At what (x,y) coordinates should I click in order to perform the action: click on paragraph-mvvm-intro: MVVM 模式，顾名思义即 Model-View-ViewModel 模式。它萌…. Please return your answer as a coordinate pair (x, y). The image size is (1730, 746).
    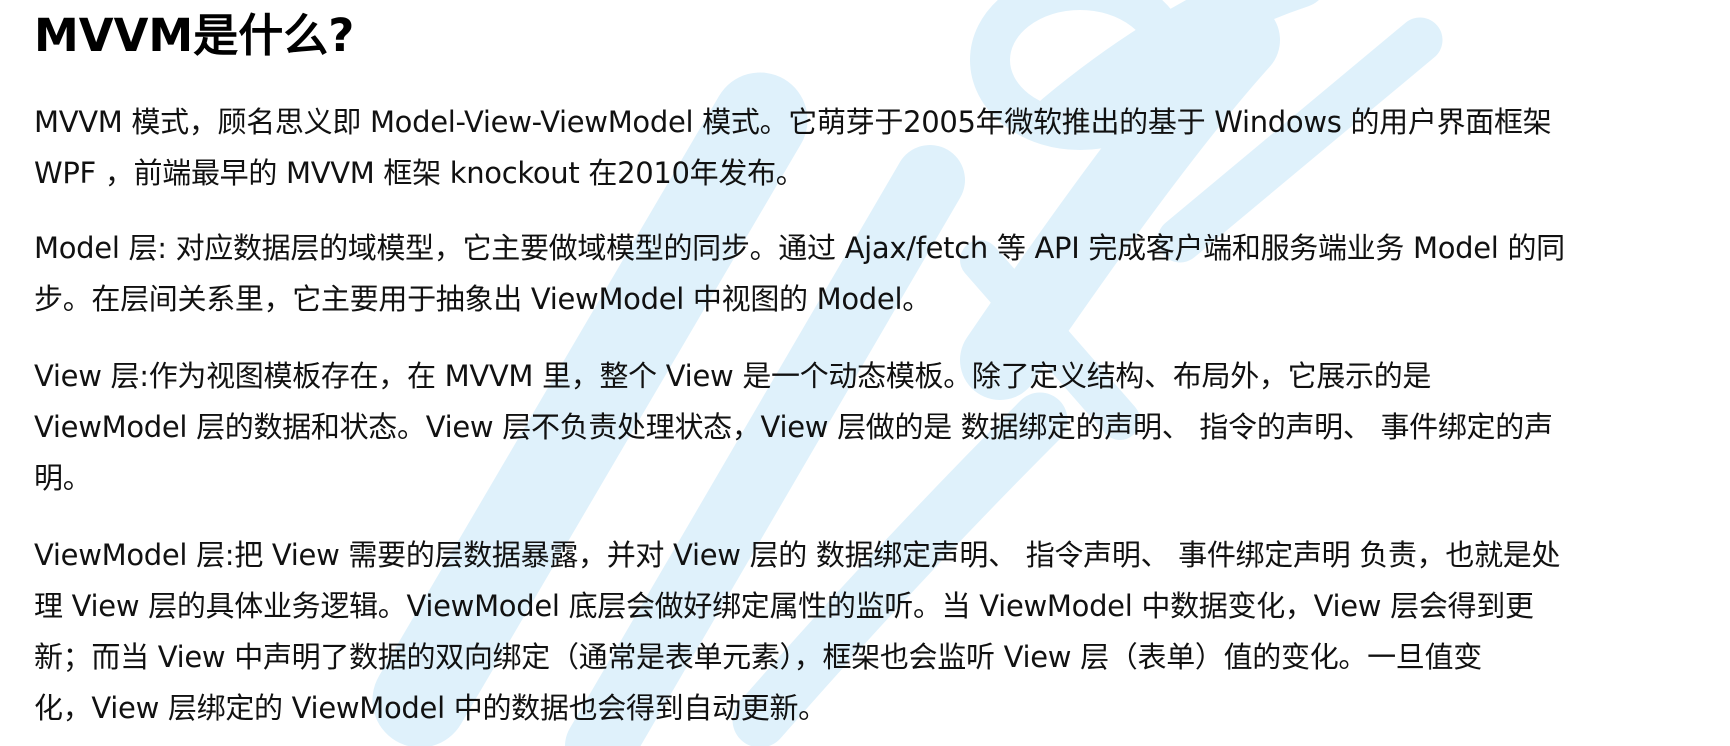
    Looking at the image, I should click on (874, 148).